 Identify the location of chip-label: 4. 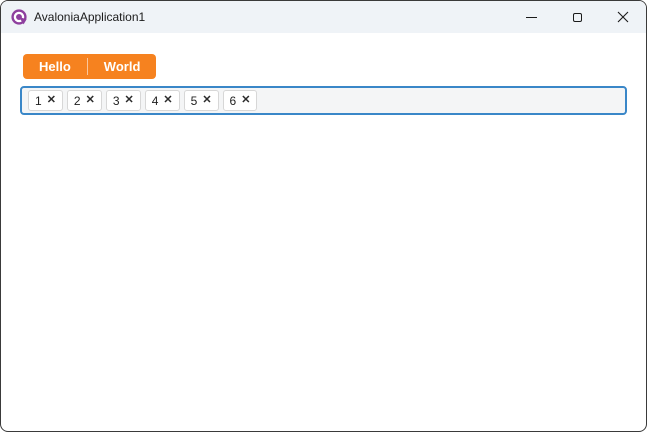
(155, 100).